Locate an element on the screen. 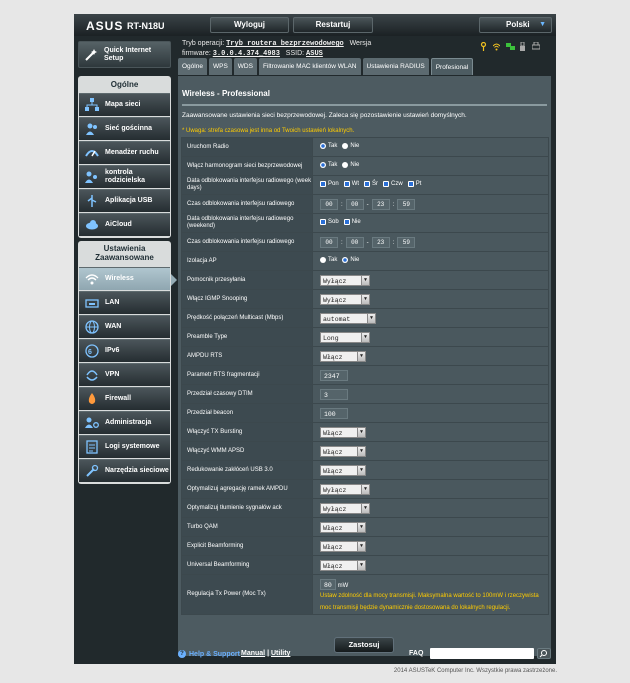  sidebar-item-guest-network: Sieć gościnna is located at coordinates (124, 128).